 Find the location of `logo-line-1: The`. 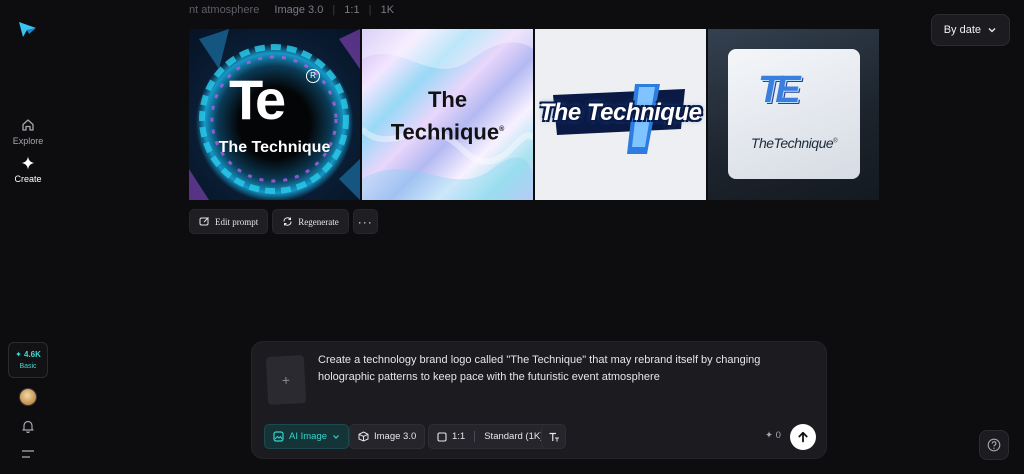

logo-line-1: The is located at coordinates (447, 99).